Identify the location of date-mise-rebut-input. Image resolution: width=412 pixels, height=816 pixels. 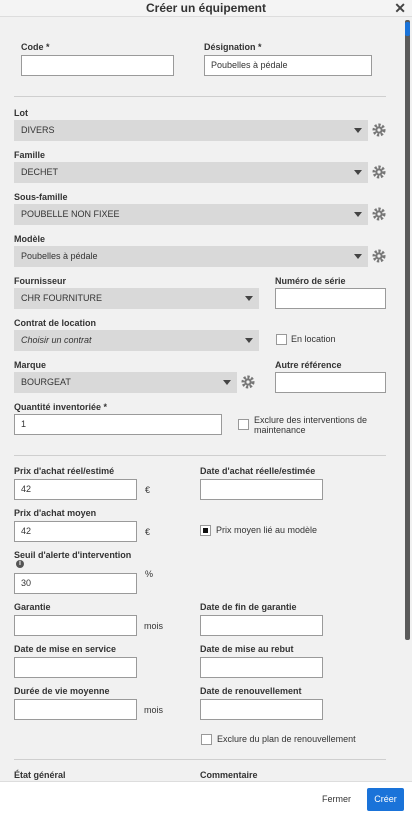
(261, 667).